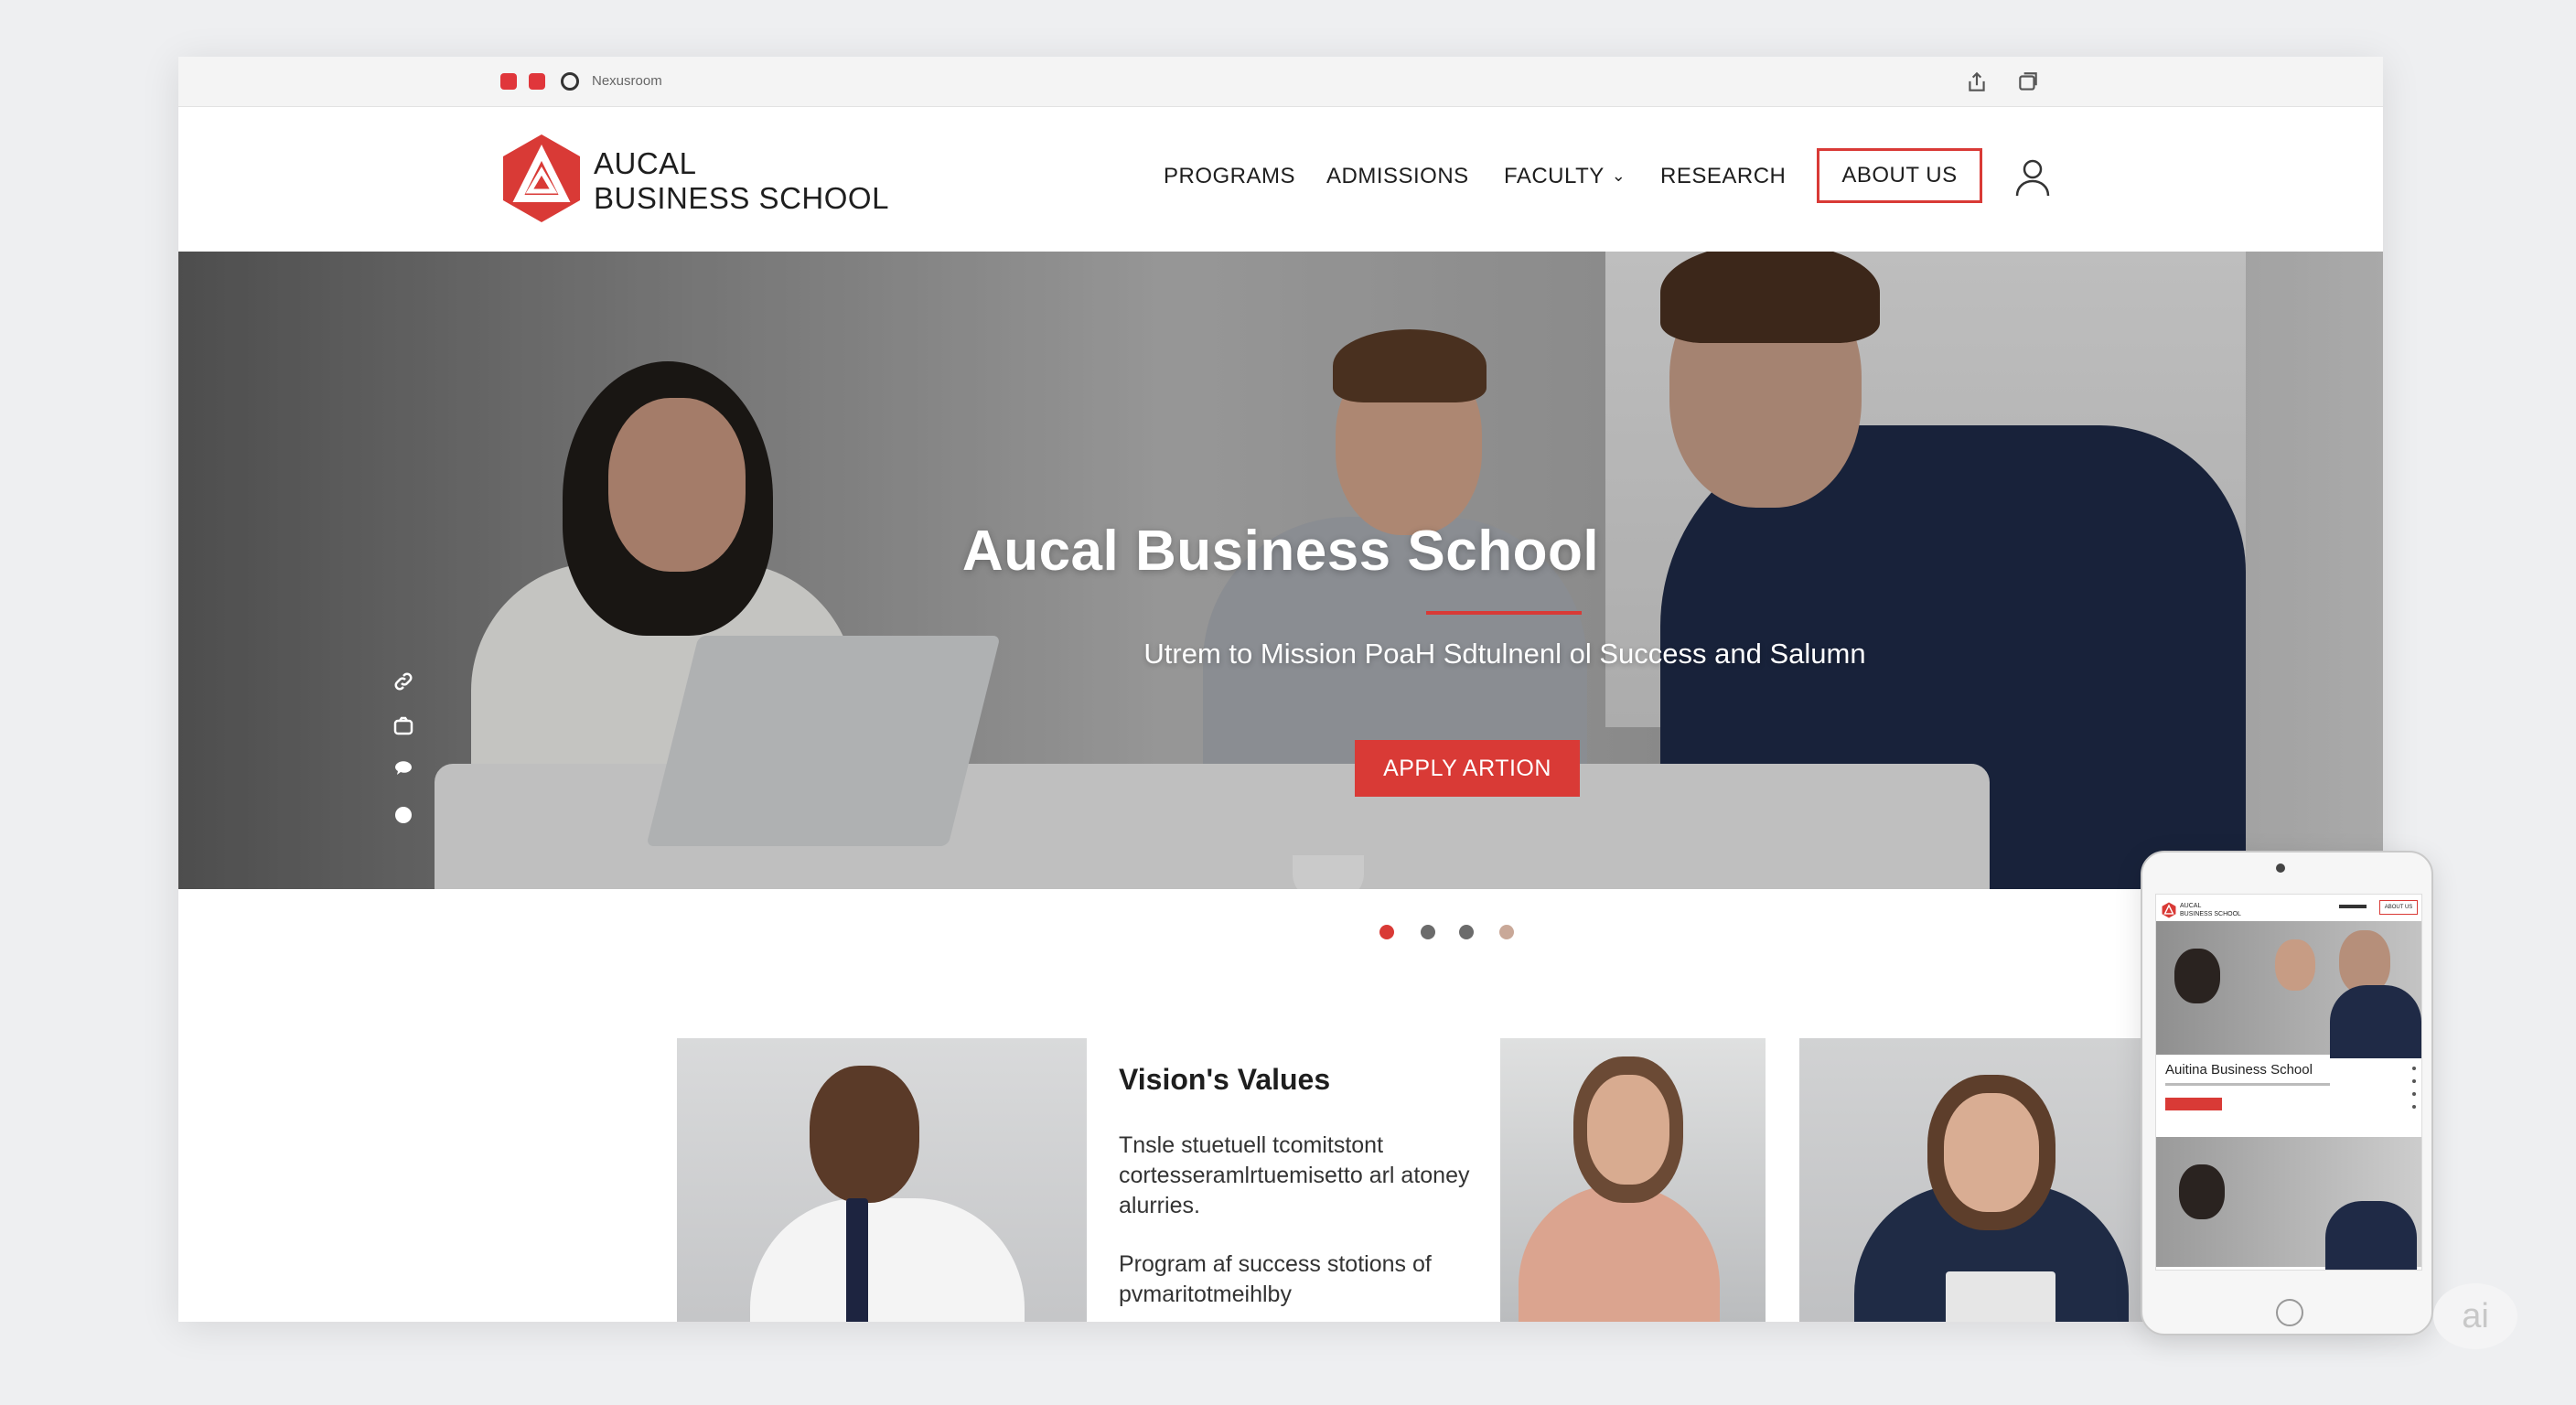  Describe the element at coordinates (403, 726) in the screenshot. I see `camera-icon` at that location.